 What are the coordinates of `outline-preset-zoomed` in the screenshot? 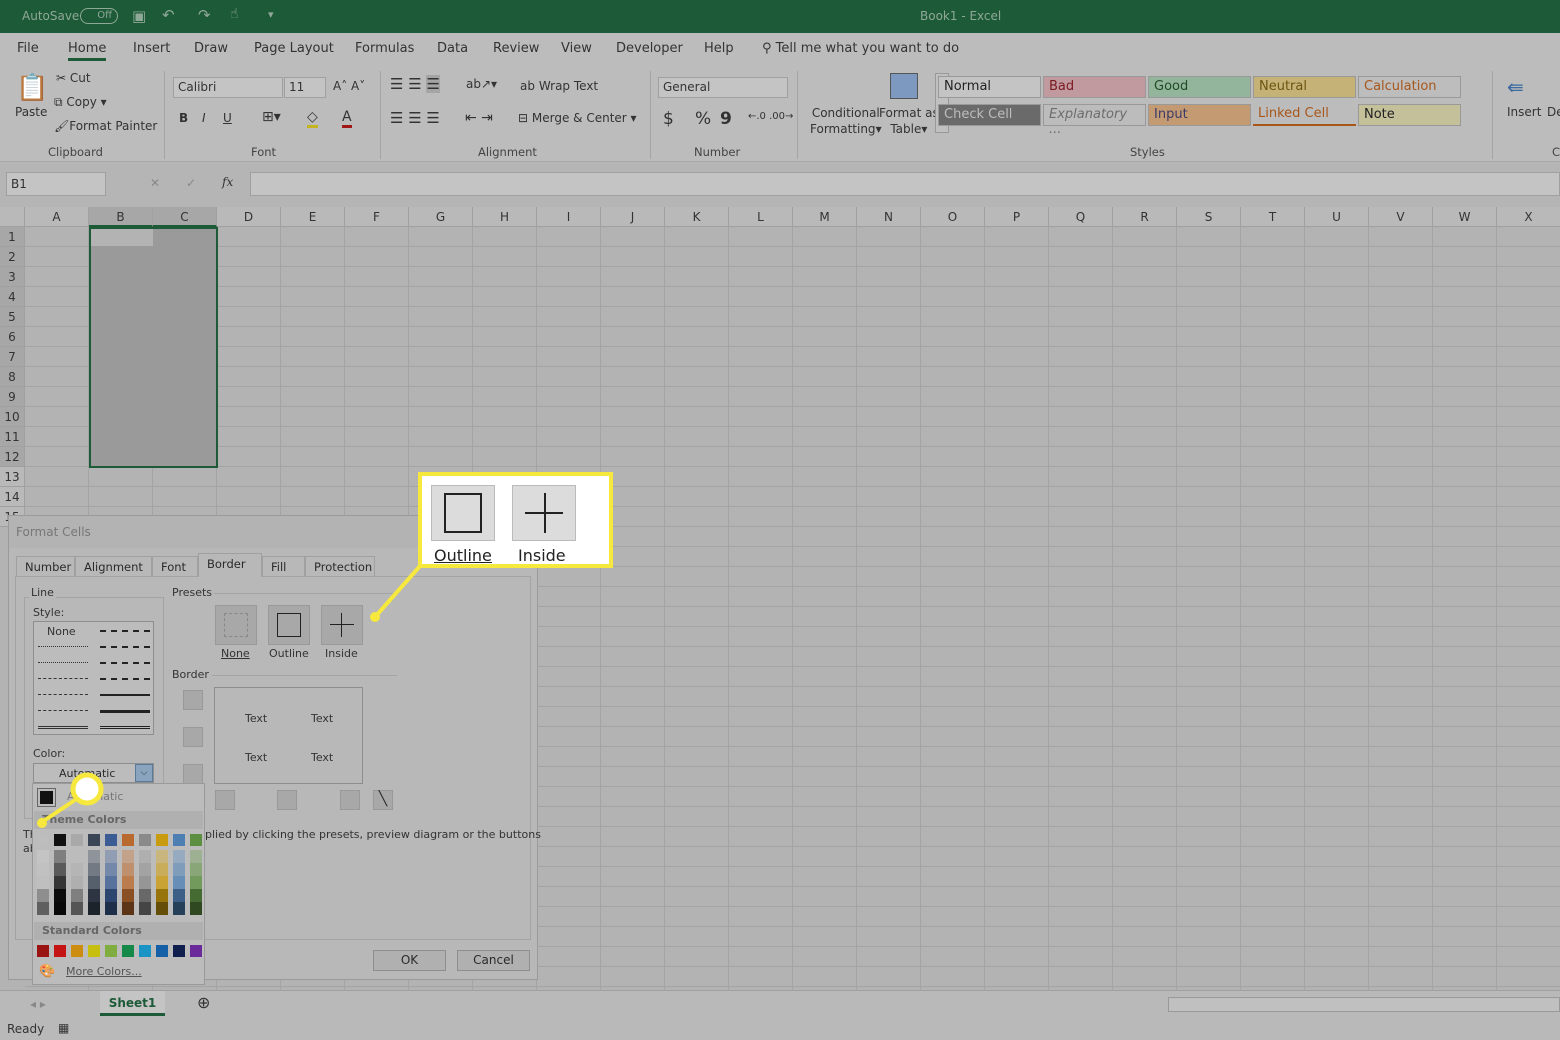 It's located at (463, 513).